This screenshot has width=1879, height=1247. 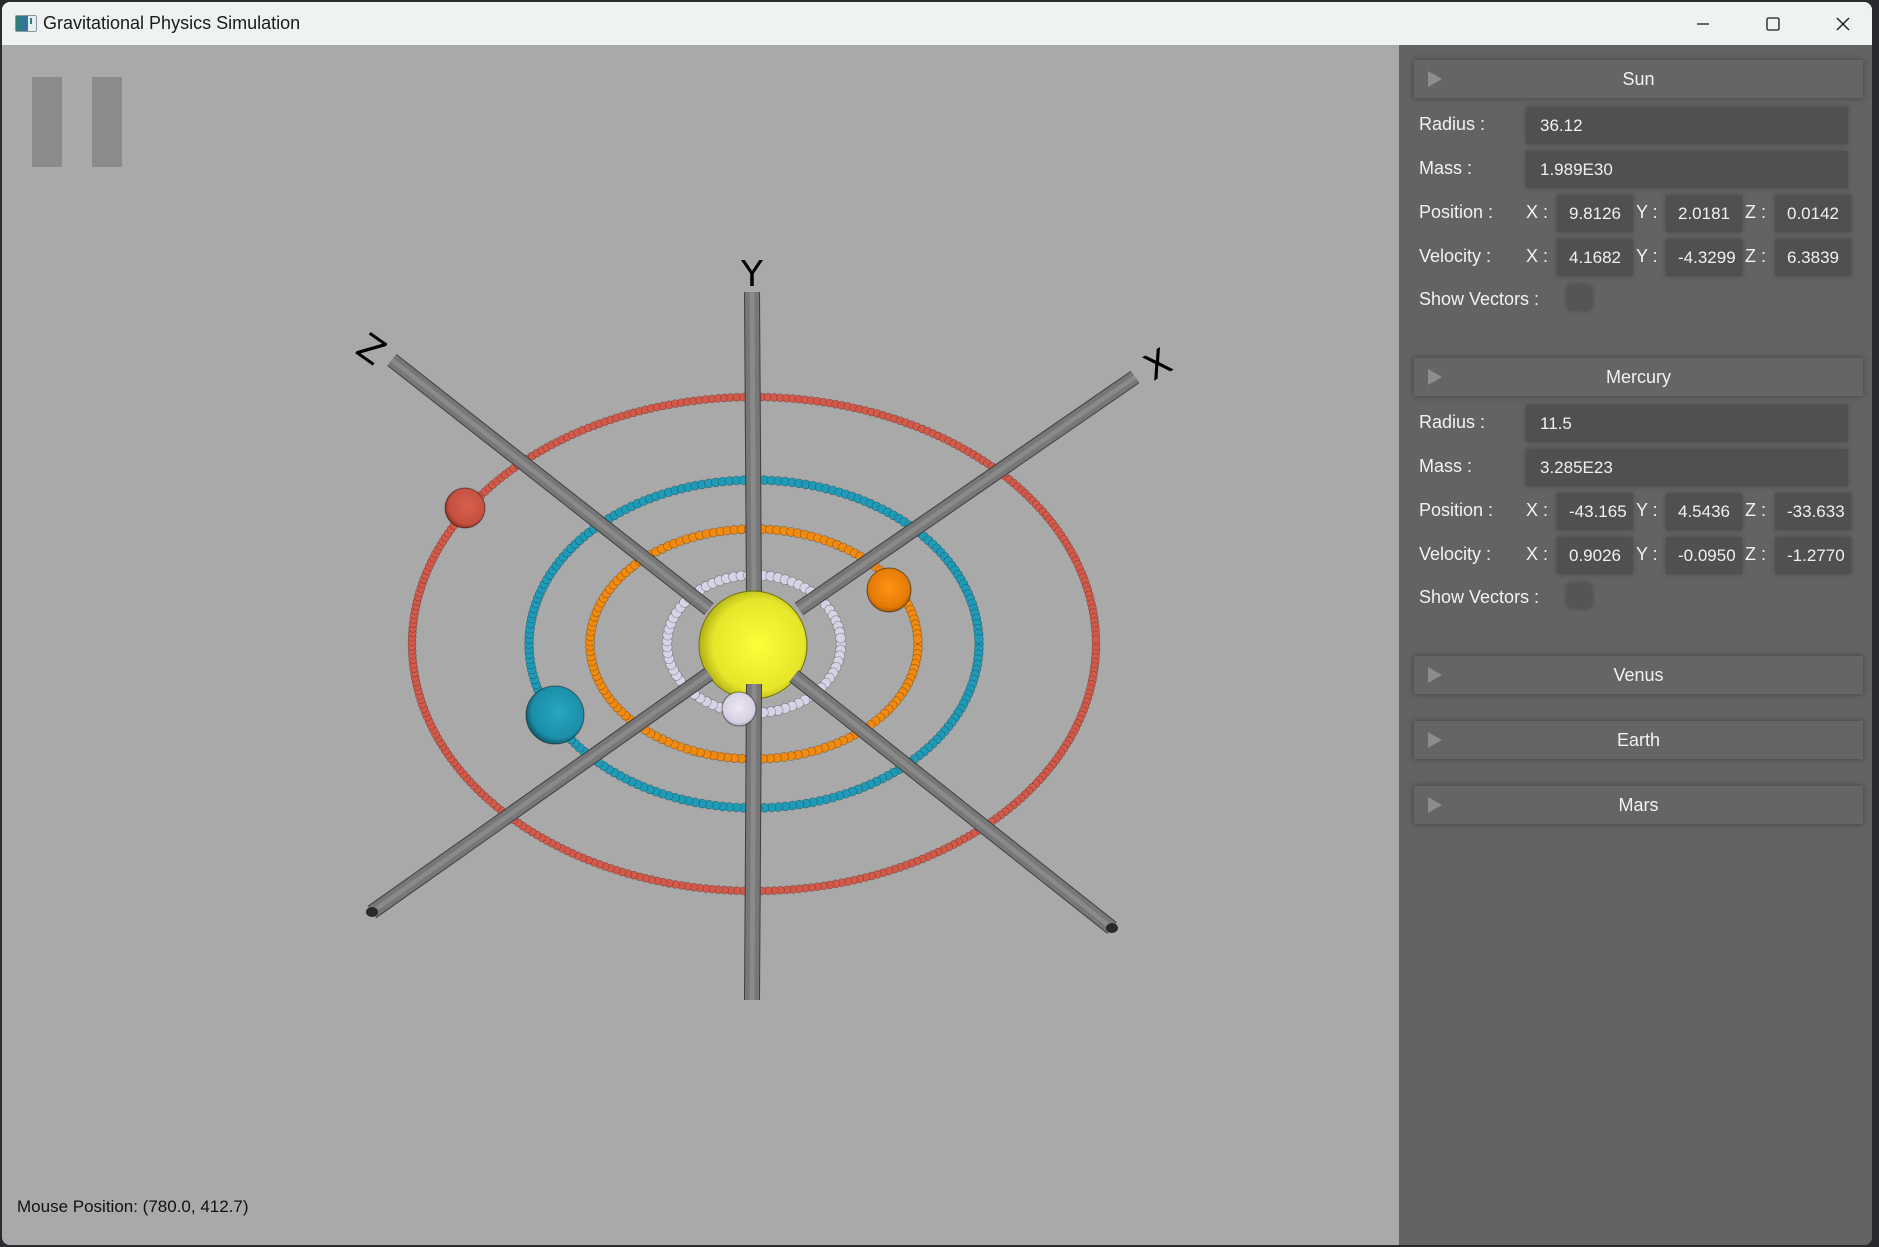 What do you see at coordinates (1158, 365) in the screenshot?
I see `axis-label-x: X` at bounding box center [1158, 365].